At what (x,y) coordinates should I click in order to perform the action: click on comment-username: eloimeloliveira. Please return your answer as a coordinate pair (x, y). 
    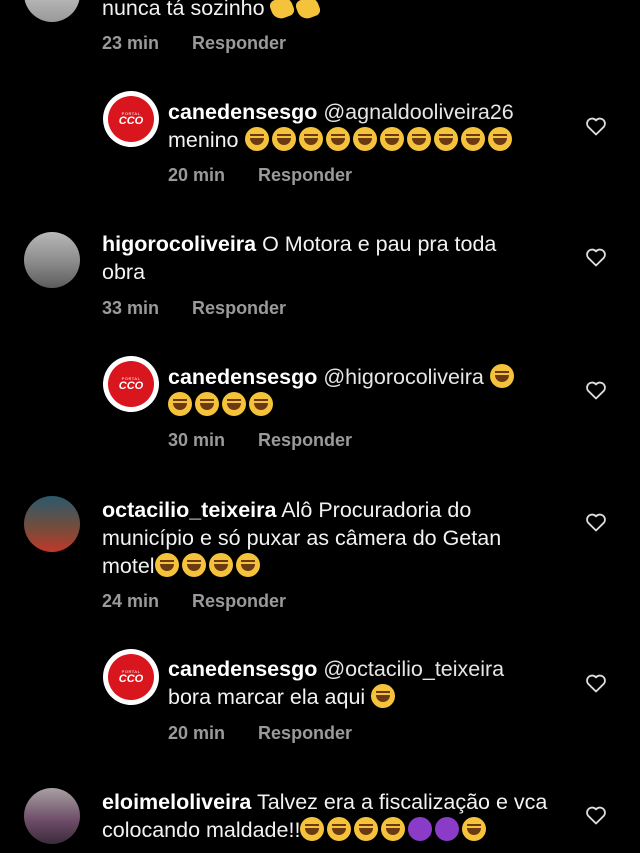
    Looking at the image, I should click on (176, 802).